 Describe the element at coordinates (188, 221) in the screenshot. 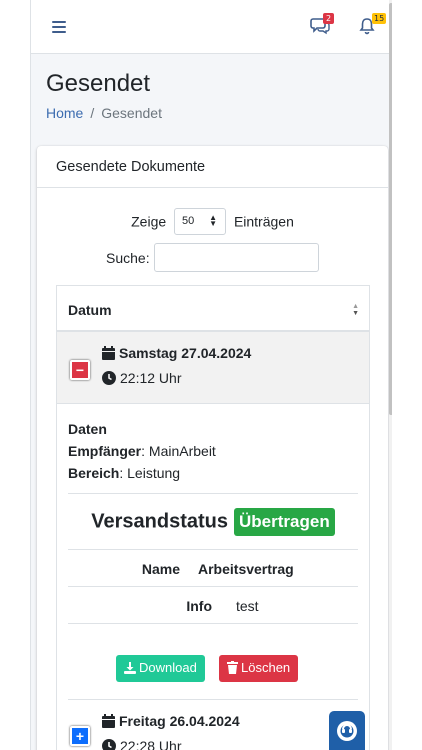

I see `entries-select-value: 50` at that location.